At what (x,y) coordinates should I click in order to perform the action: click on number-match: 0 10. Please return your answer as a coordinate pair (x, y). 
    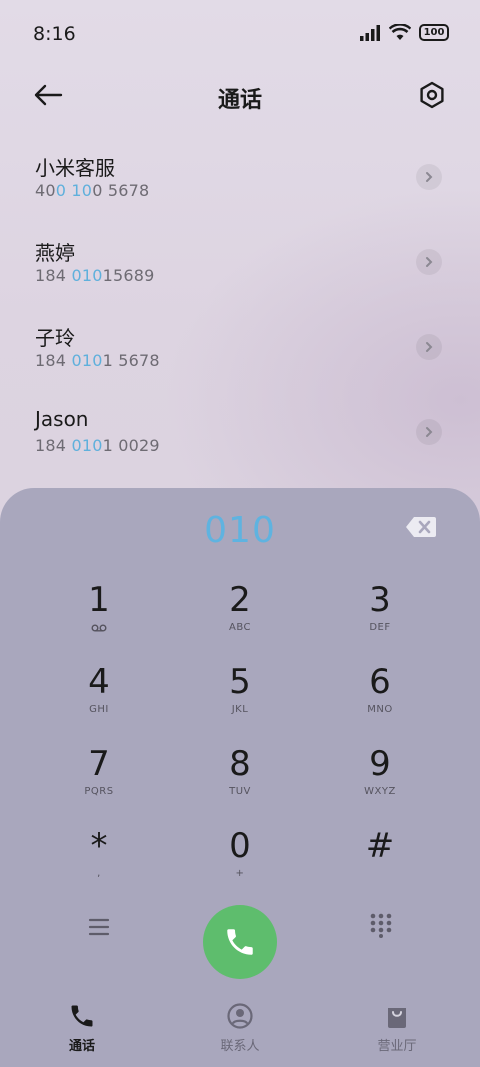
    Looking at the image, I should click on (74, 190).